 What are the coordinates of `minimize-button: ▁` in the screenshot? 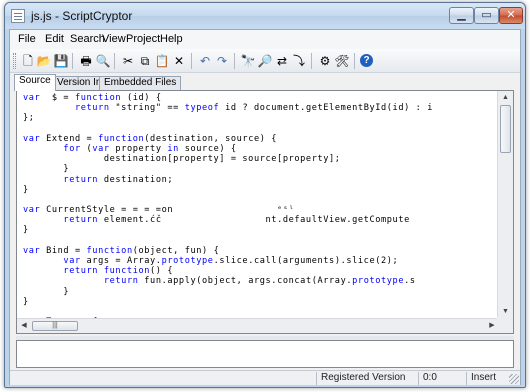 It's located at (461, 15).